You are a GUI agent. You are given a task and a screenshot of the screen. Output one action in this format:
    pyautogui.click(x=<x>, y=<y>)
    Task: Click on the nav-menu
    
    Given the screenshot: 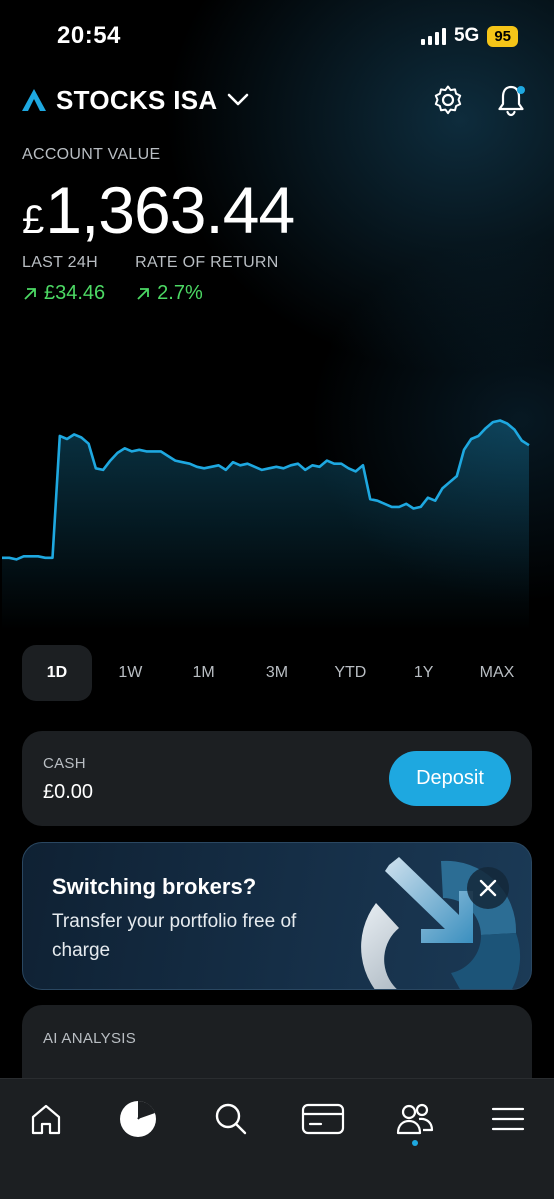 What is the action you would take?
    pyautogui.click(x=508, y=1119)
    